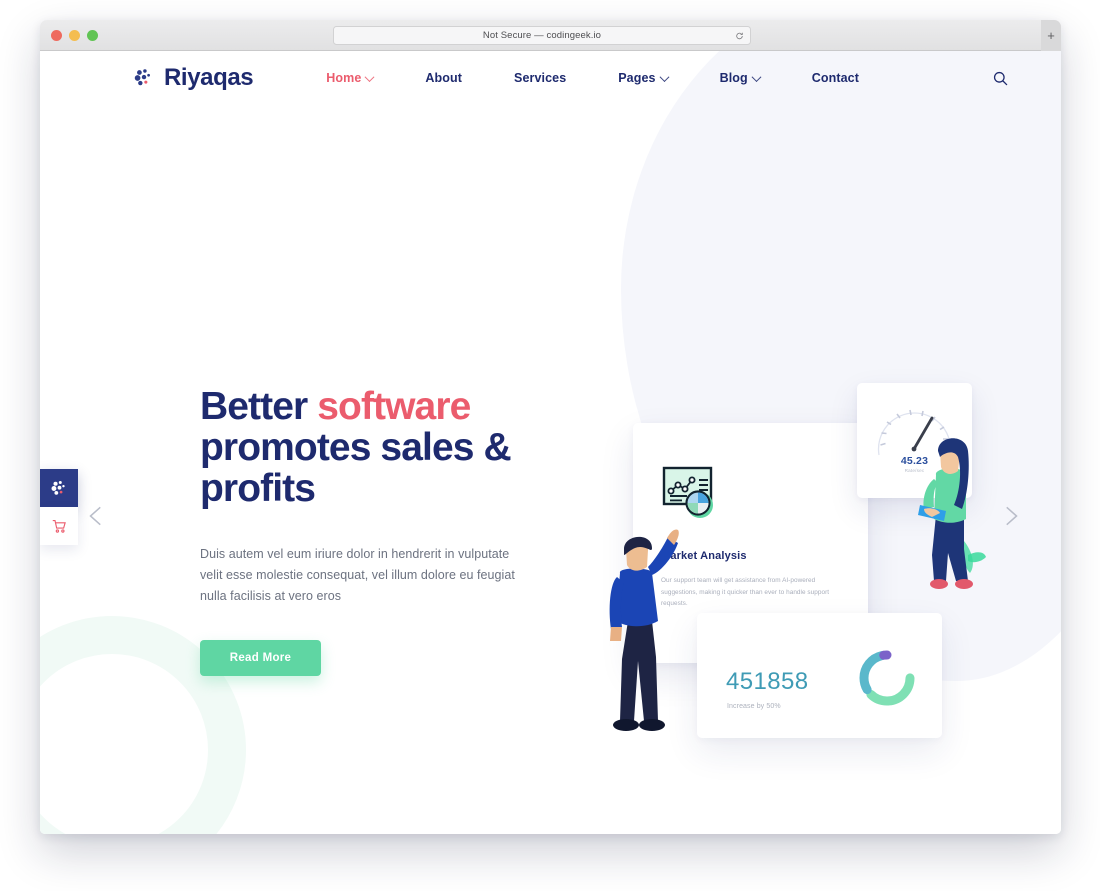 The image size is (1100, 891). I want to click on nav-links: Home About Services Pages Blog Contact, so click(592, 78).